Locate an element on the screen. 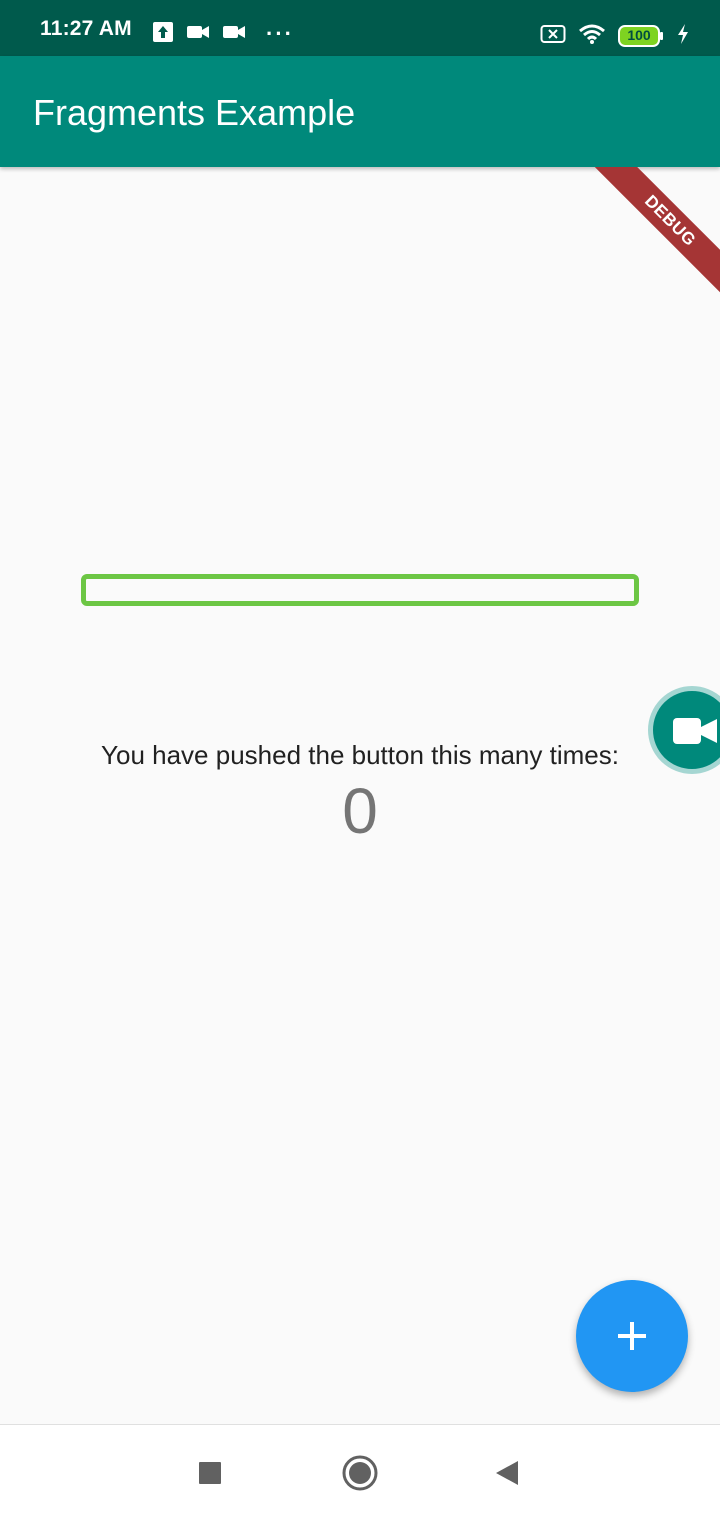 This screenshot has height=1521, width=720. upload-icon is located at coordinates (163, 34).